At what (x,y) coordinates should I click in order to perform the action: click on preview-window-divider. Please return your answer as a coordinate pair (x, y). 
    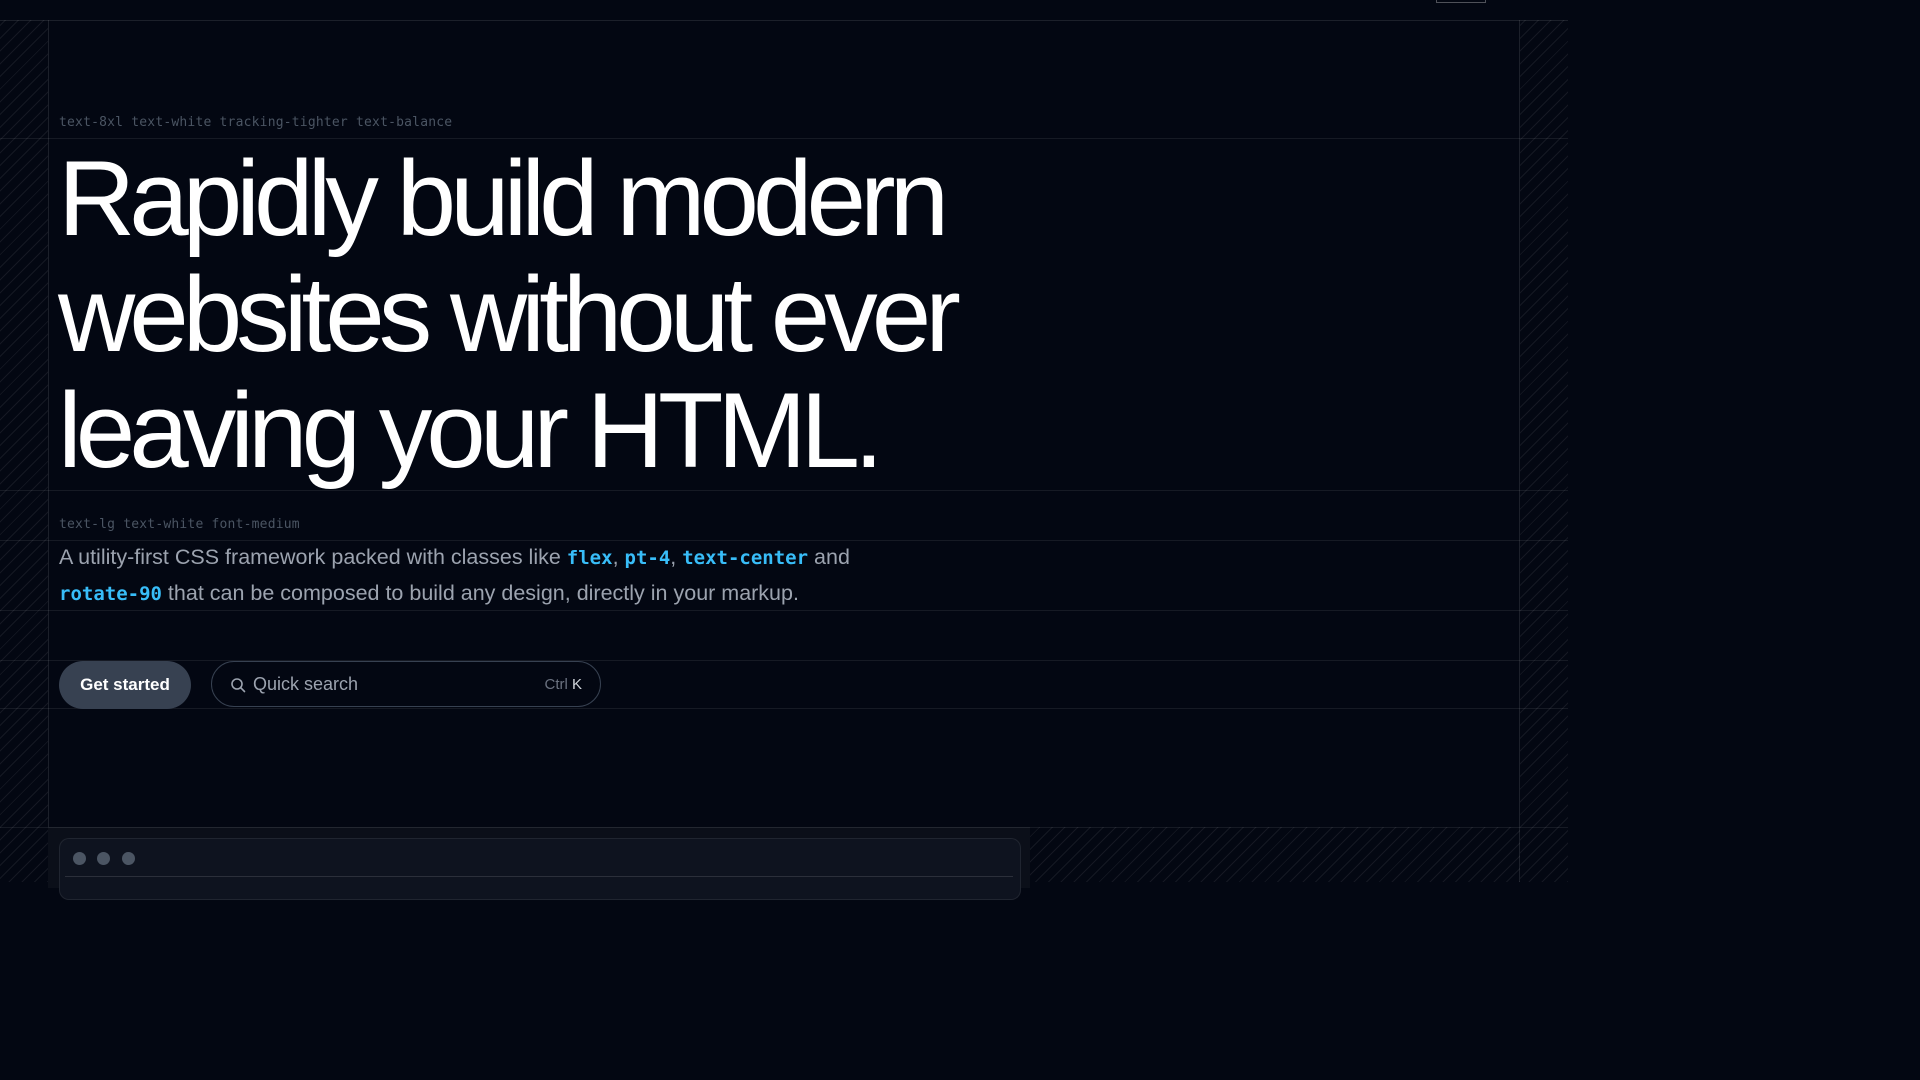
    Looking at the image, I should click on (539, 876).